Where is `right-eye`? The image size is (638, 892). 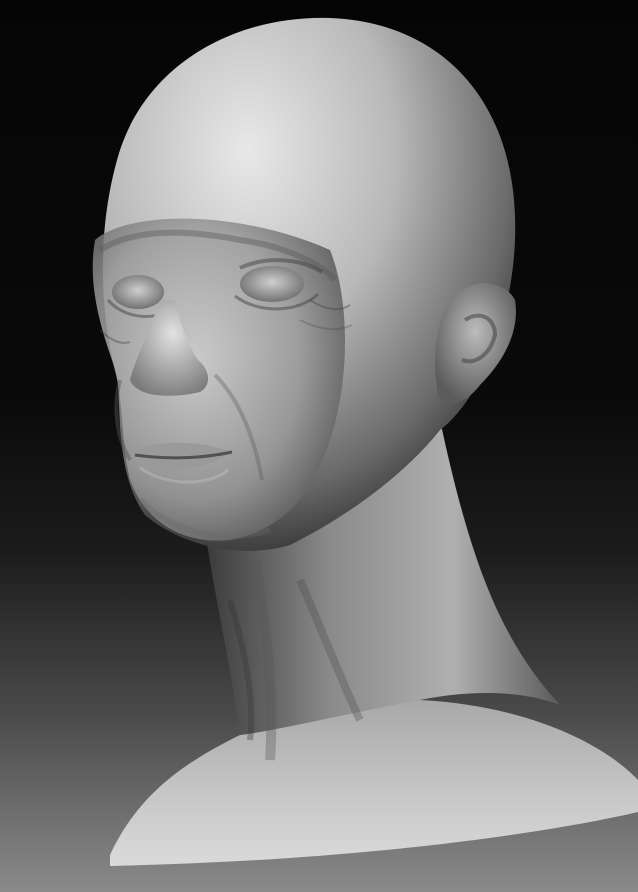
right-eye is located at coordinates (272, 284).